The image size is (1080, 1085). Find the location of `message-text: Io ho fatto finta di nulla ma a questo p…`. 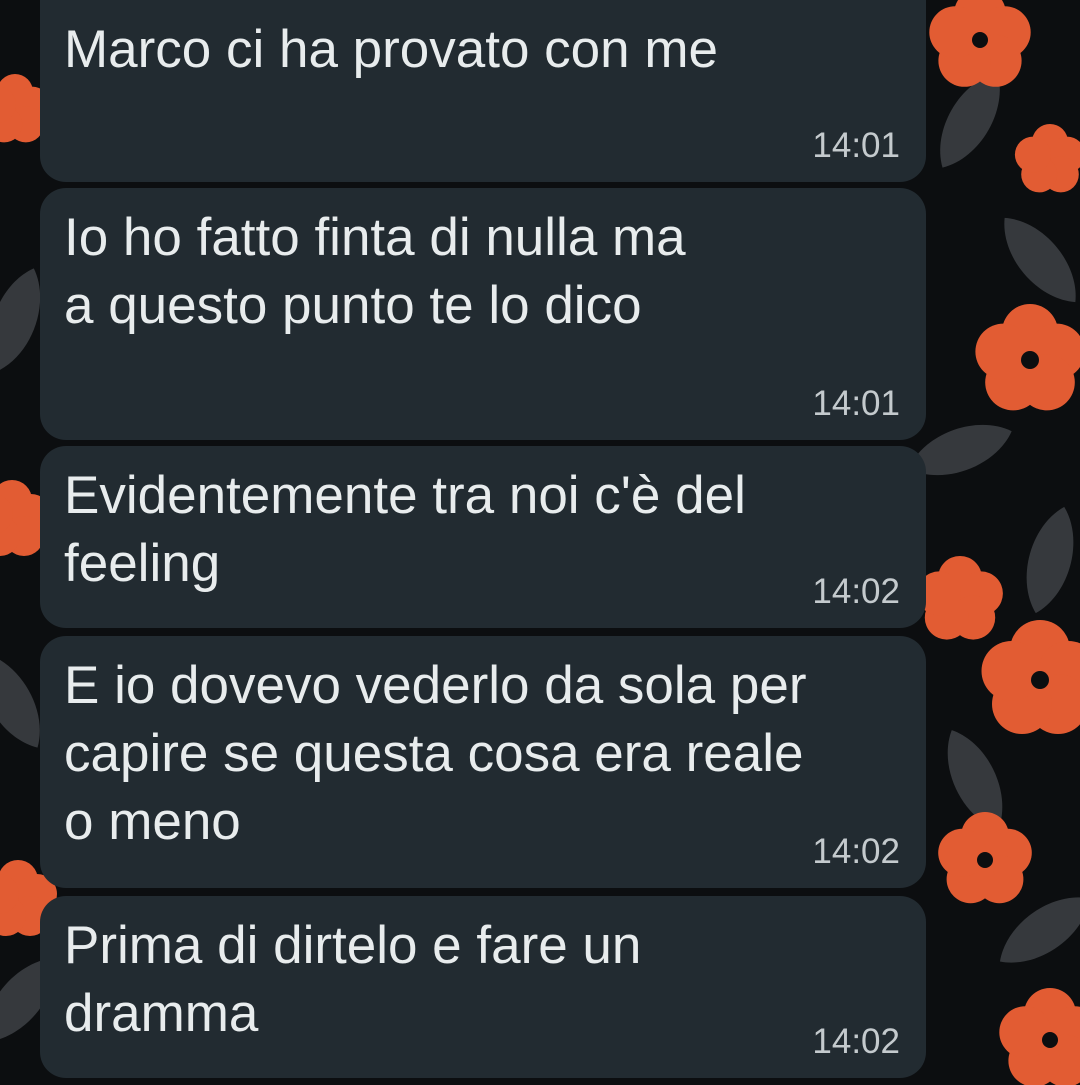

message-text: Io ho fatto finta di nulla ma a questo p… is located at coordinates (375, 271).